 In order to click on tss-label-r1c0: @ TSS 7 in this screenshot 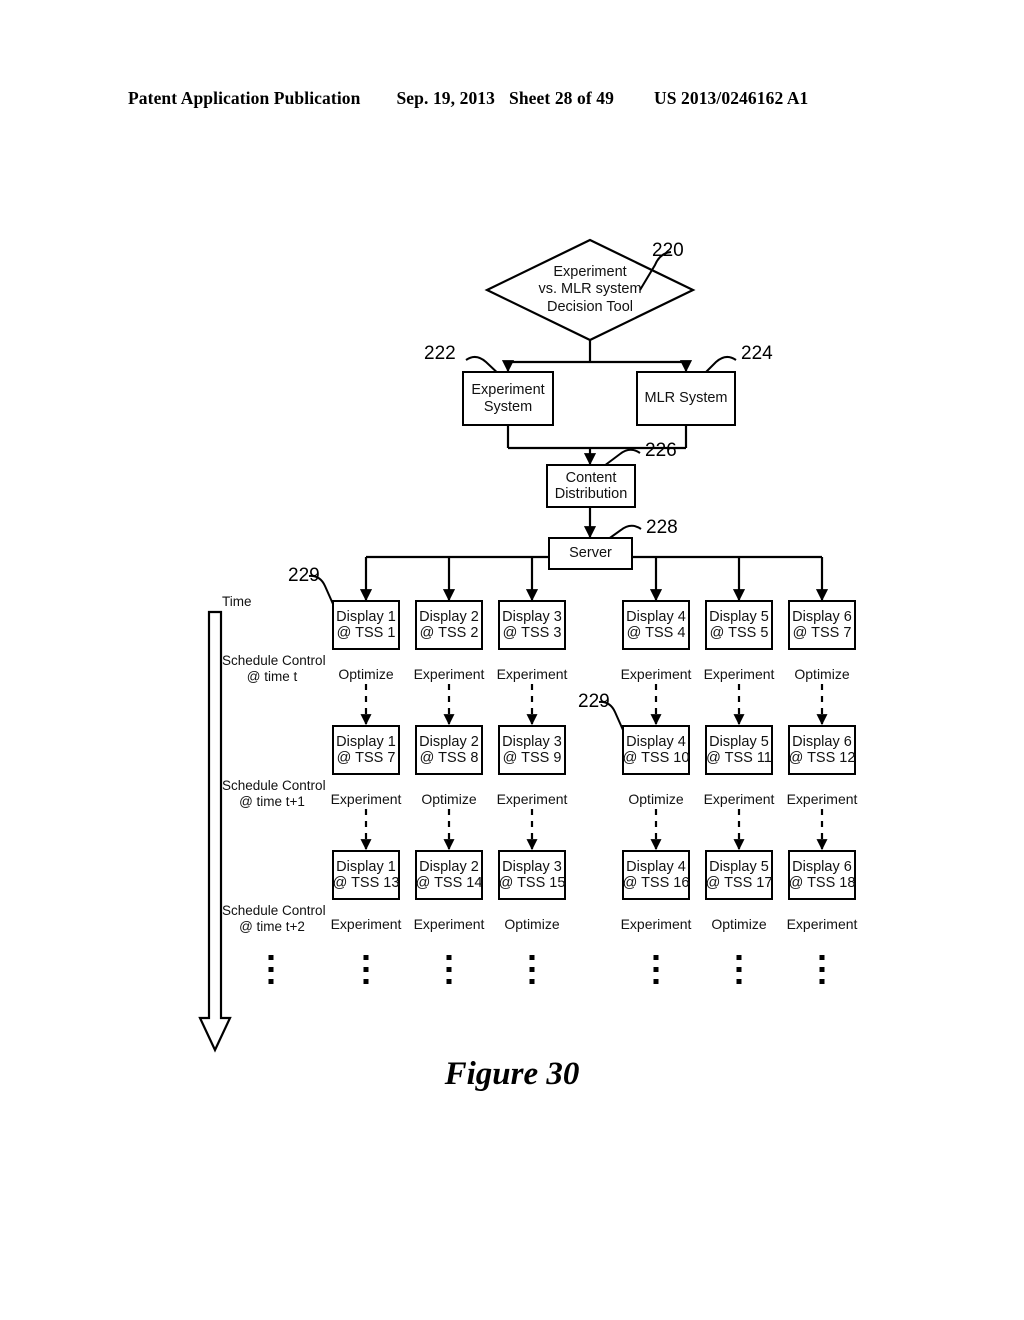, I will do `click(366, 758)`.